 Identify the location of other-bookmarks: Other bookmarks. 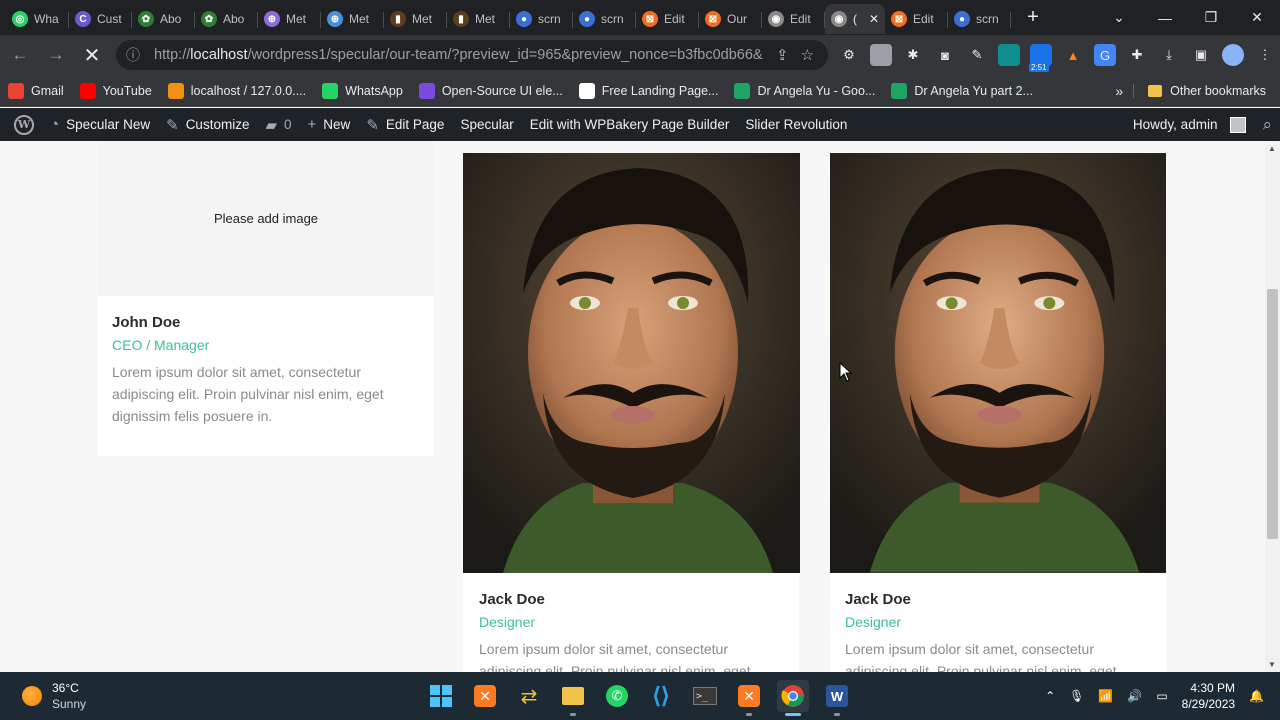
(1206, 90).